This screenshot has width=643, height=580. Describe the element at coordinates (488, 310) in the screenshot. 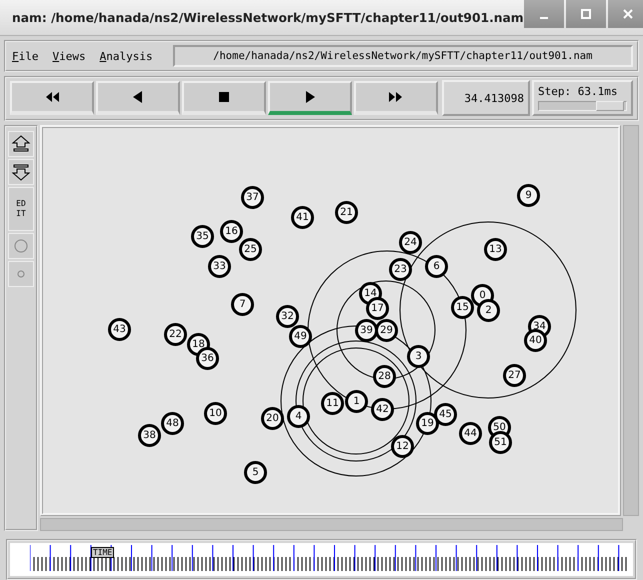

I see `network-node: 2` at that location.